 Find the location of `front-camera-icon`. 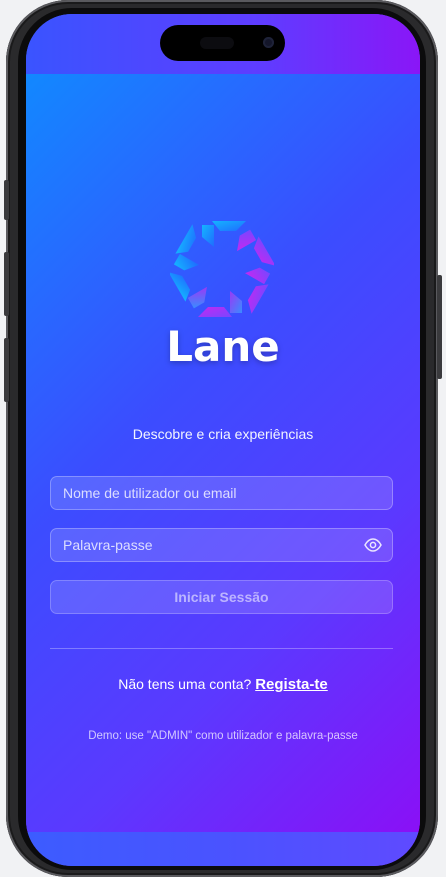

front-camera-icon is located at coordinates (268, 42).